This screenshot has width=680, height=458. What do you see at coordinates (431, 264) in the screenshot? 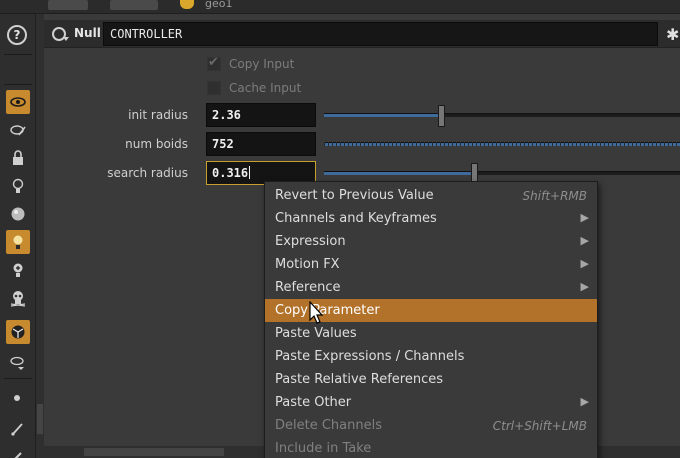
I see `menu-item-motion-fx: Motion FX ▶` at bounding box center [431, 264].